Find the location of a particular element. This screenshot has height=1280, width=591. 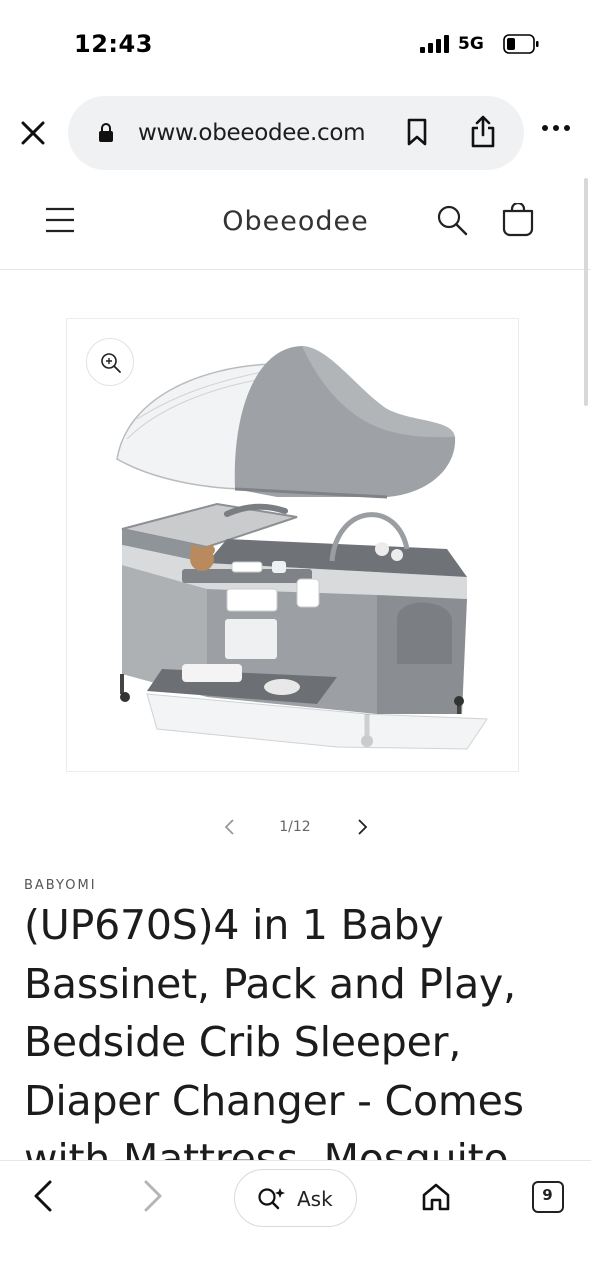

close-icon is located at coordinates (33, 133).